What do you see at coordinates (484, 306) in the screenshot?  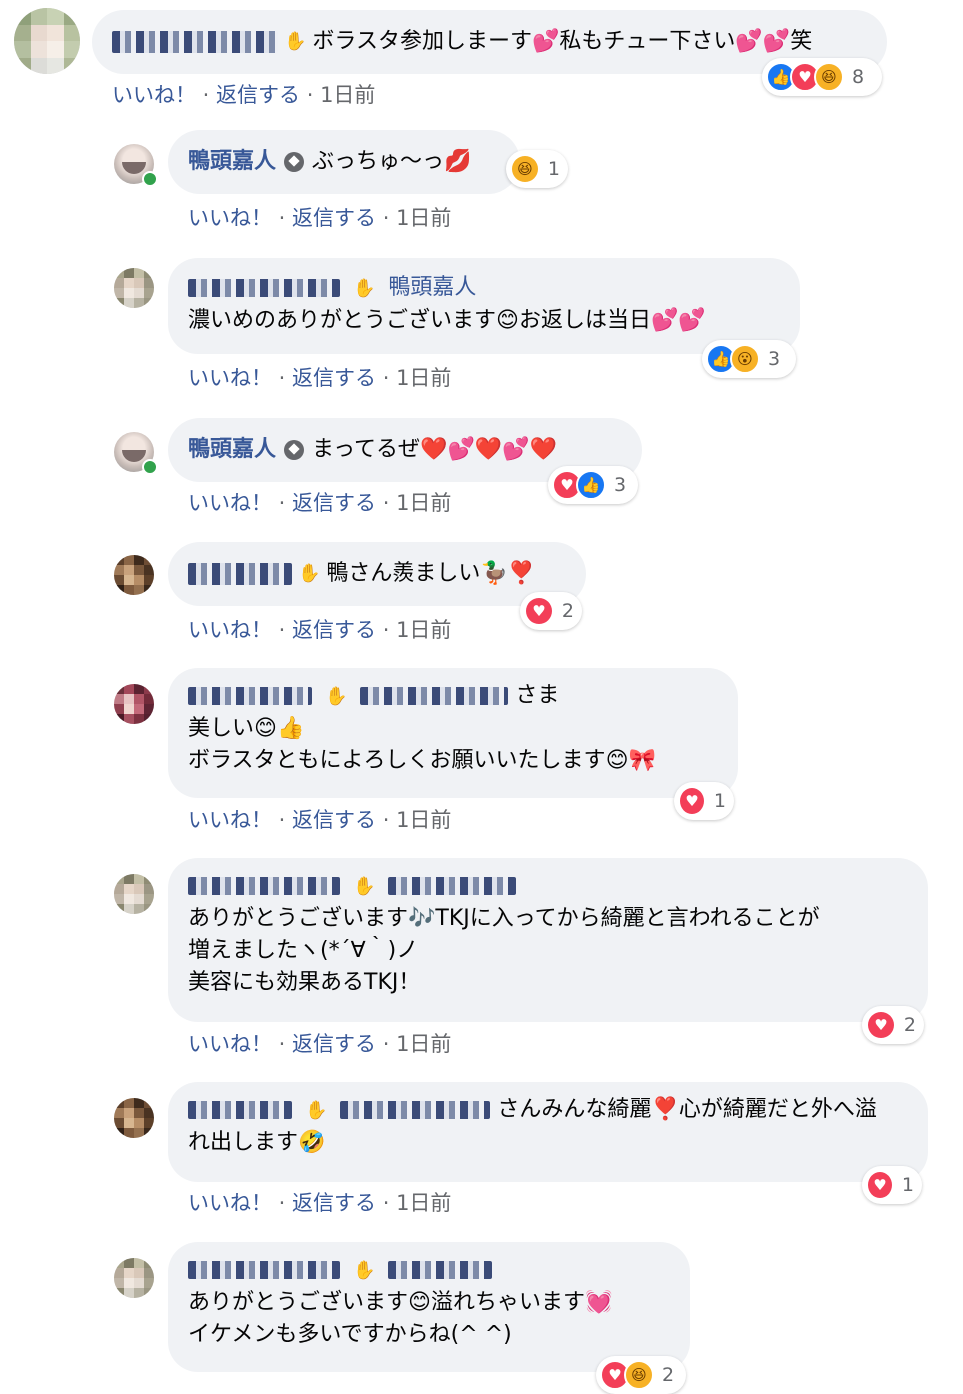 I see `comment-bubble: ✋ 鴨頭嘉人 濃いめのありがとうございます😊お返しは当日💕💕` at bounding box center [484, 306].